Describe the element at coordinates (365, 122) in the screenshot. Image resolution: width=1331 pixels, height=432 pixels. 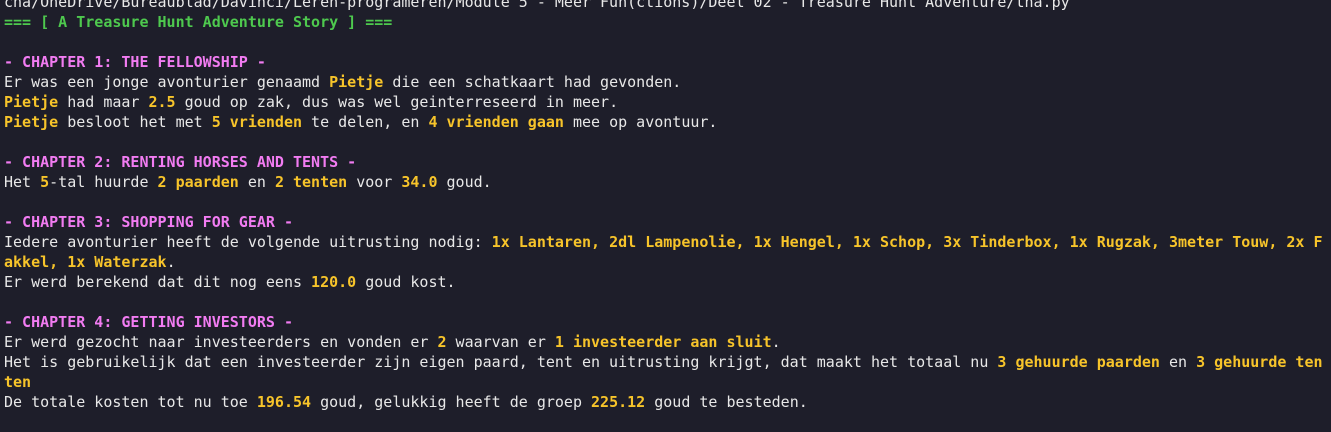
I see `text-segment: te delen, en` at that location.